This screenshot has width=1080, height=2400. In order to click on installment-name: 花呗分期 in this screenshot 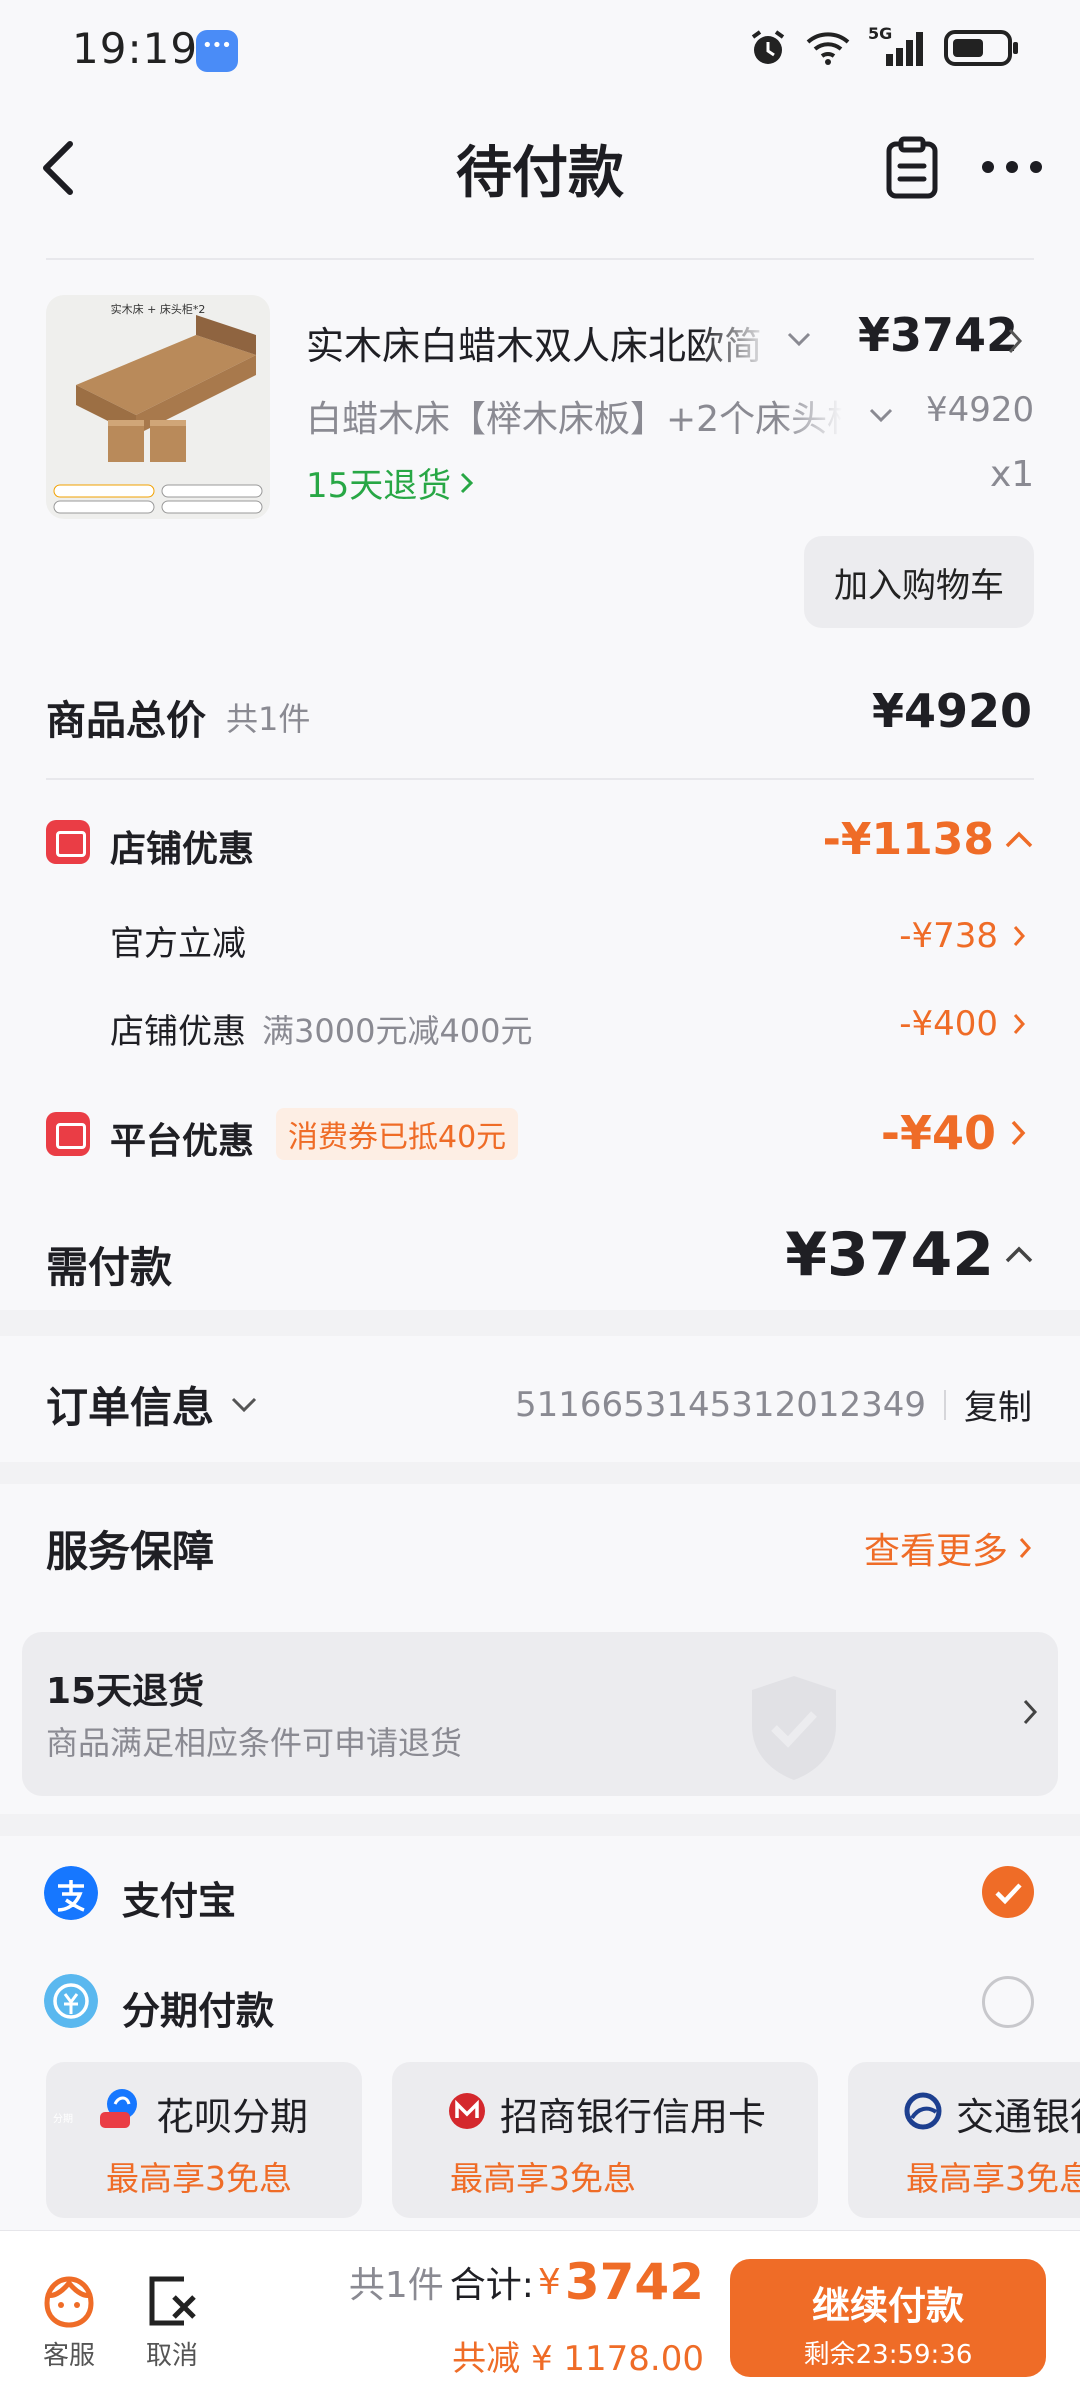, I will do `click(232, 2117)`.